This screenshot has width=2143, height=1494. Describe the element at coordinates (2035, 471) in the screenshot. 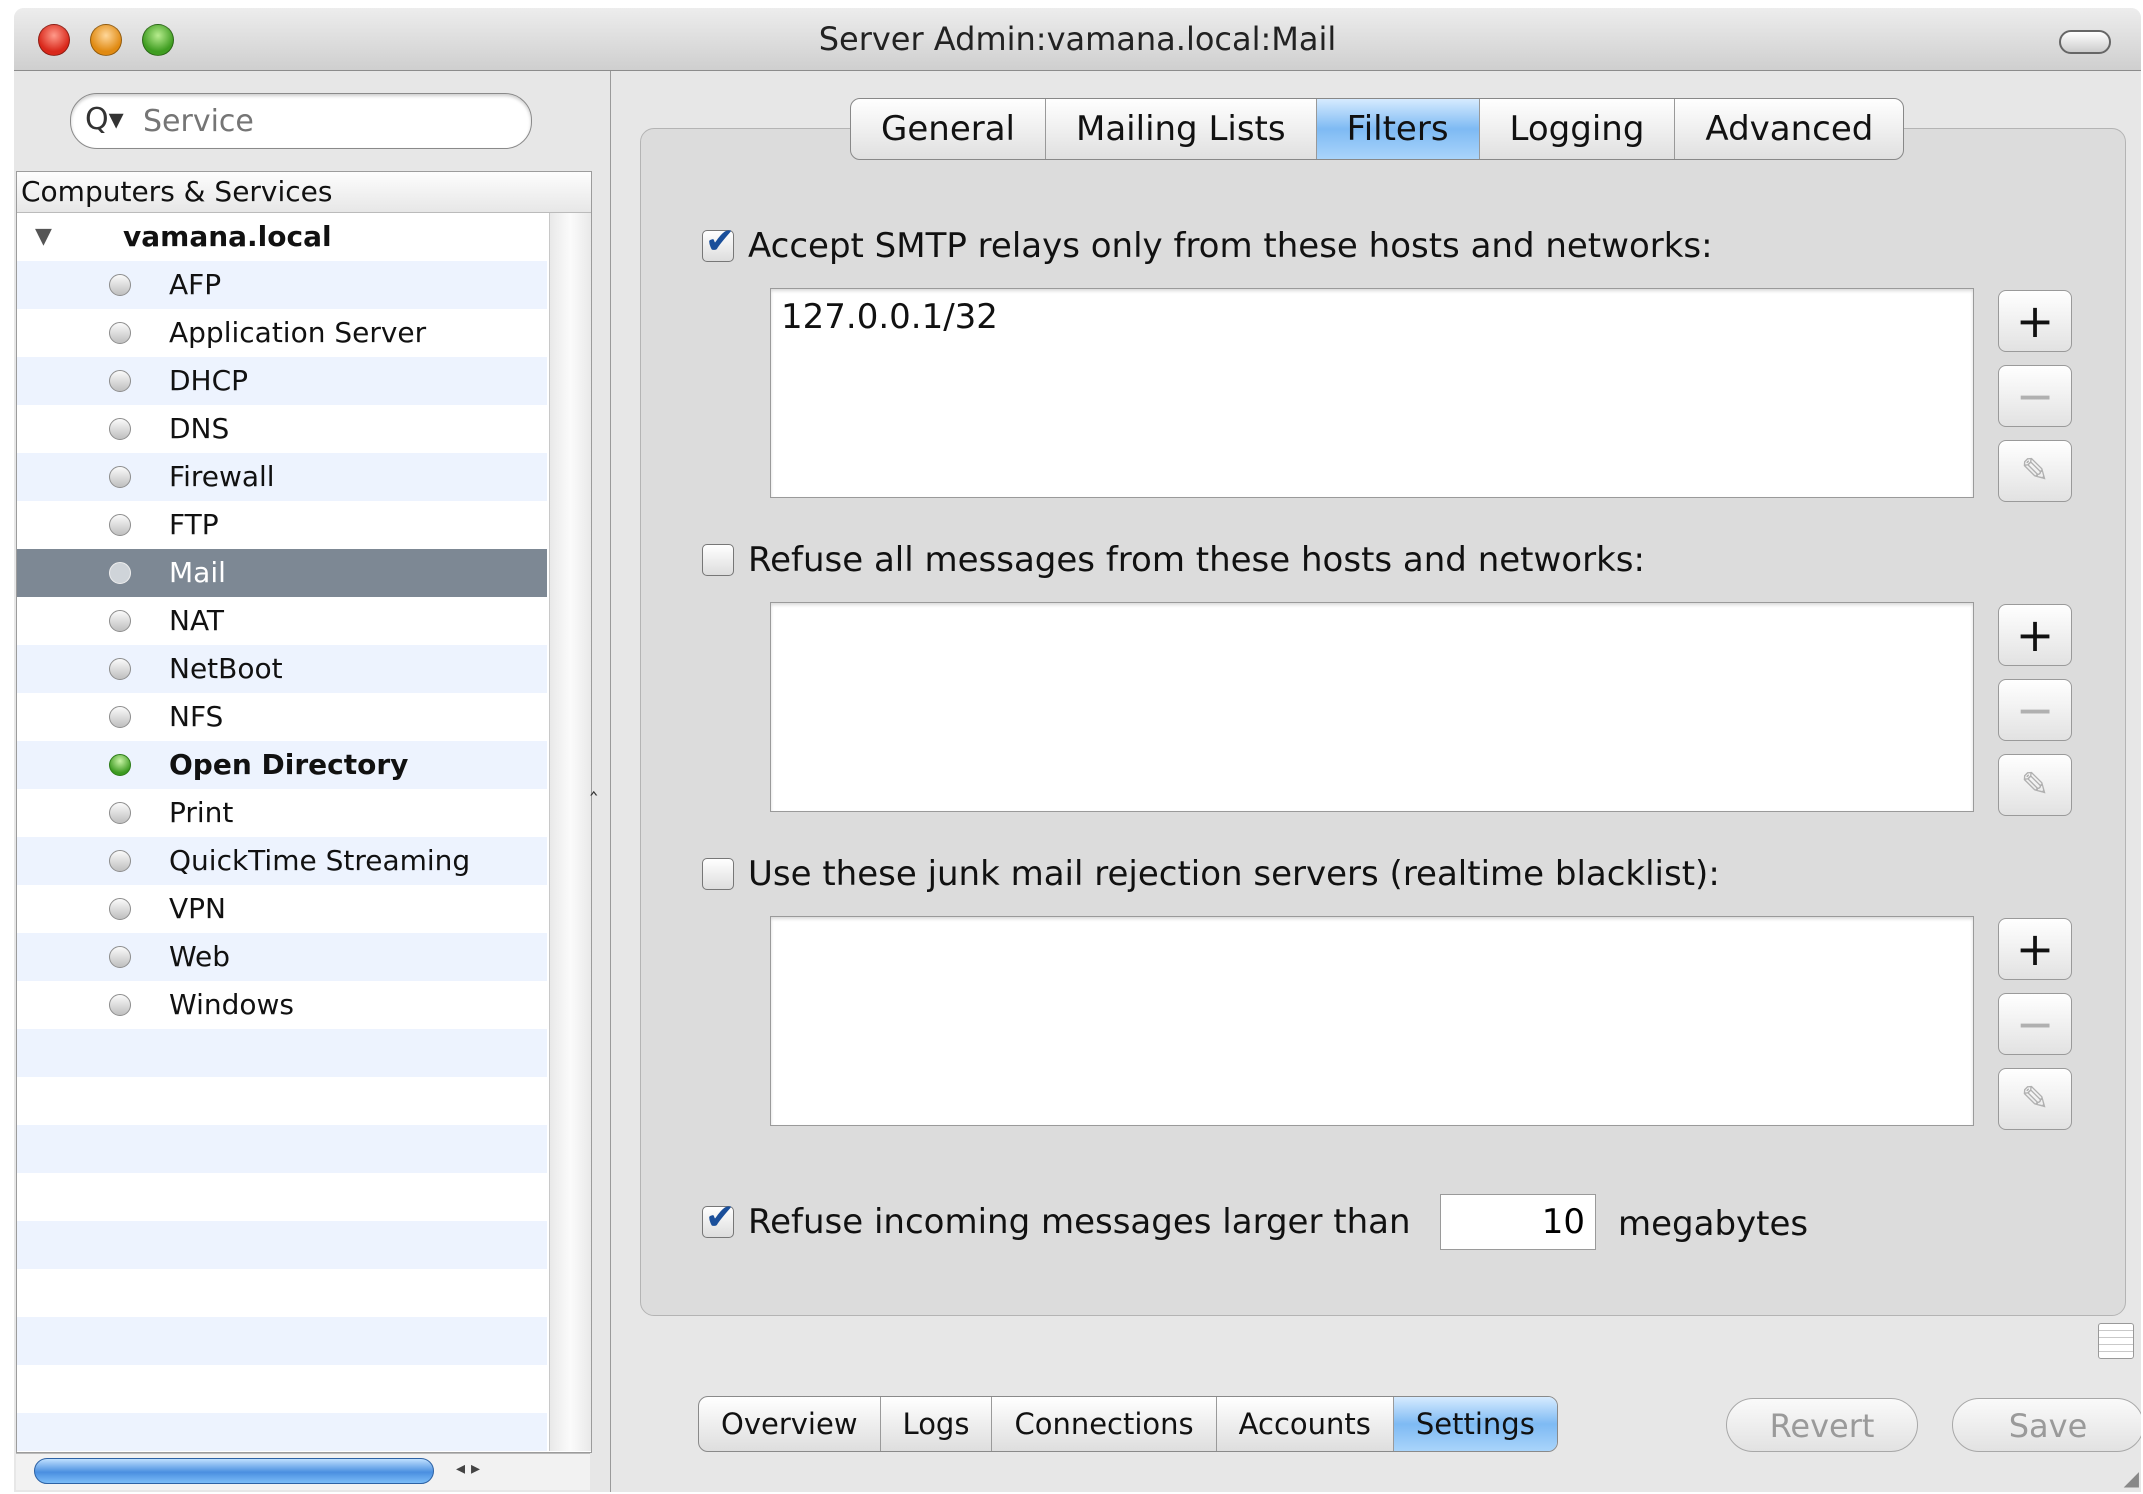

I see `edit-relay-host-button: ✎` at that location.